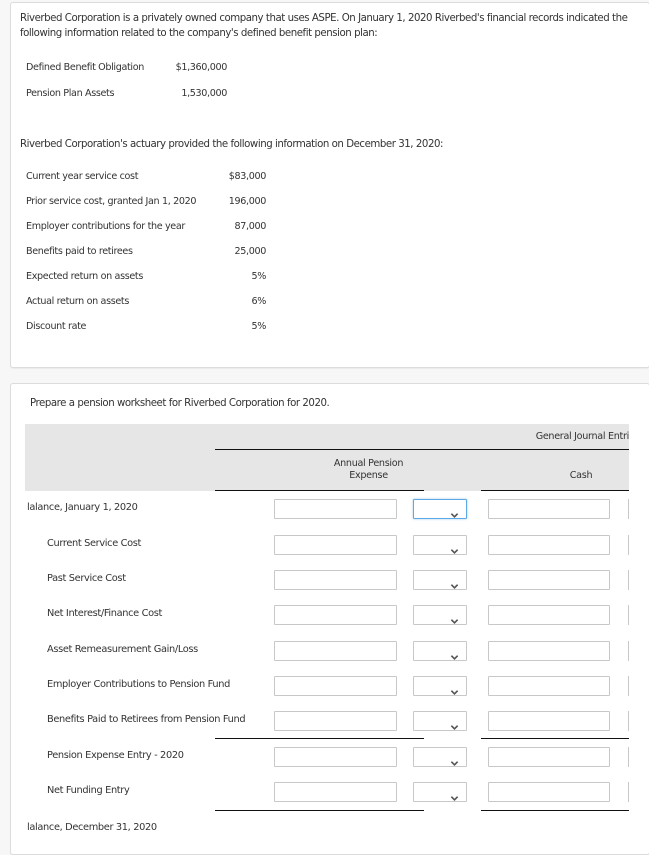 This screenshot has width=649, height=855. I want to click on header-line: Expense, so click(368, 475).